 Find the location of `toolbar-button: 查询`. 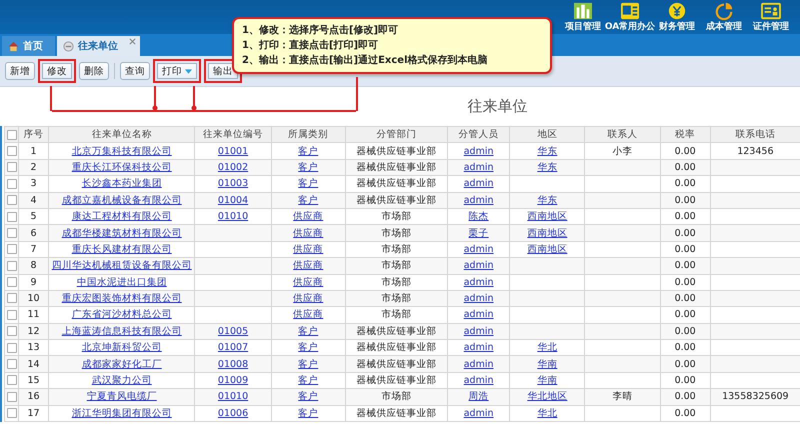

toolbar-button: 查询 is located at coordinates (135, 71).